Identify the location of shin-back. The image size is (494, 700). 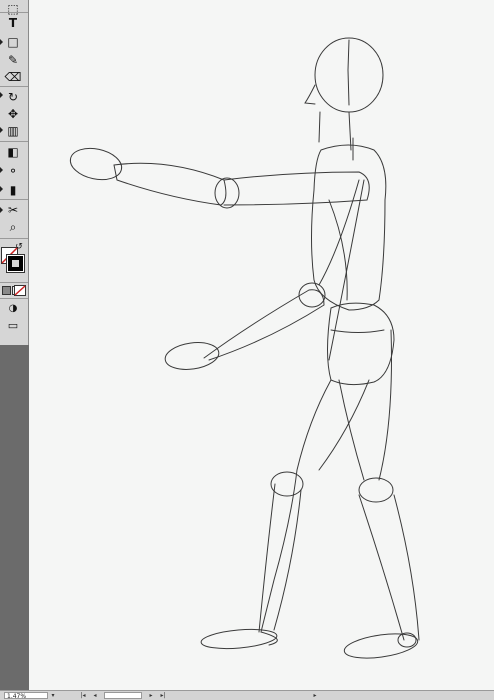
(287, 560).